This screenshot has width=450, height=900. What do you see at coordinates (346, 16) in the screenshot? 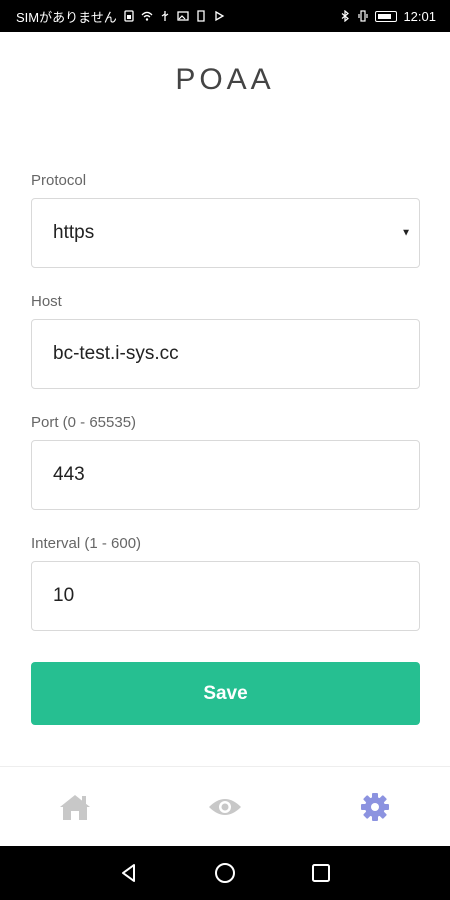
I see `bluetooth-icon` at bounding box center [346, 16].